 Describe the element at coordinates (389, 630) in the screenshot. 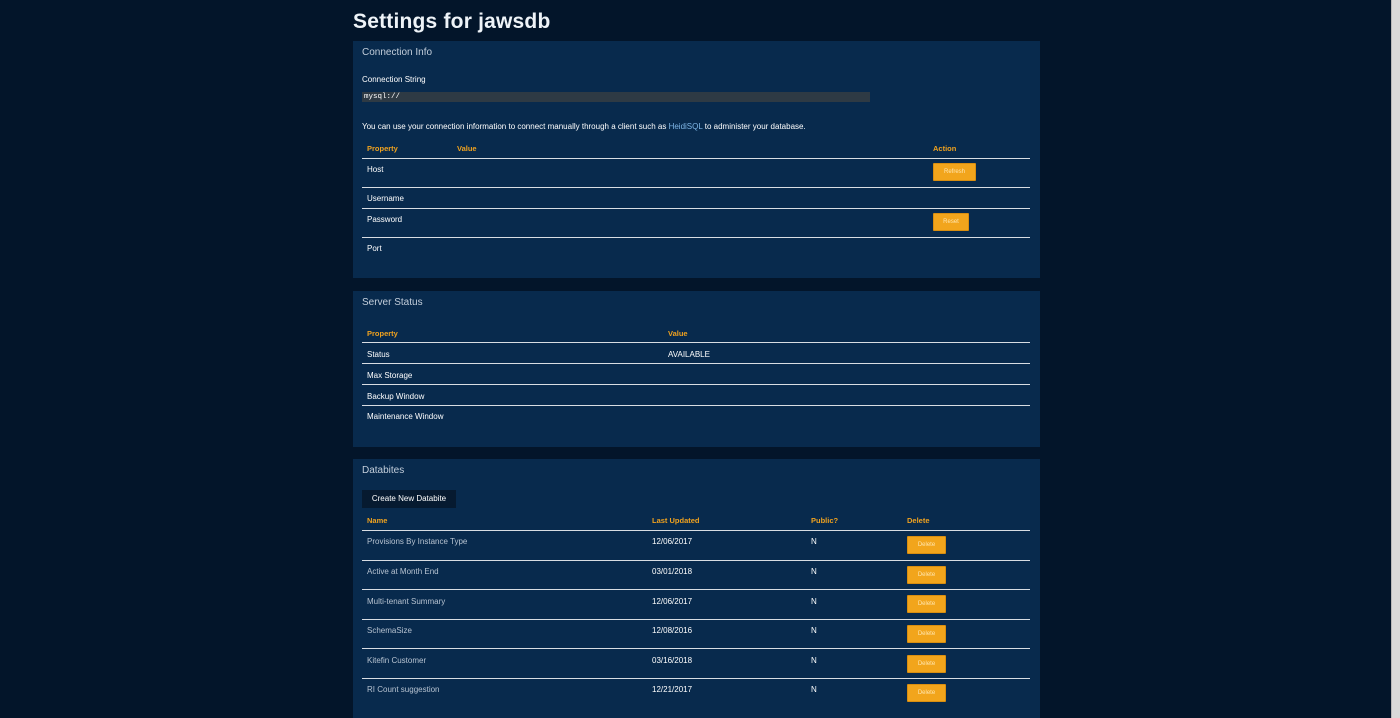

I see `databite-name-link: SchemaSize` at that location.